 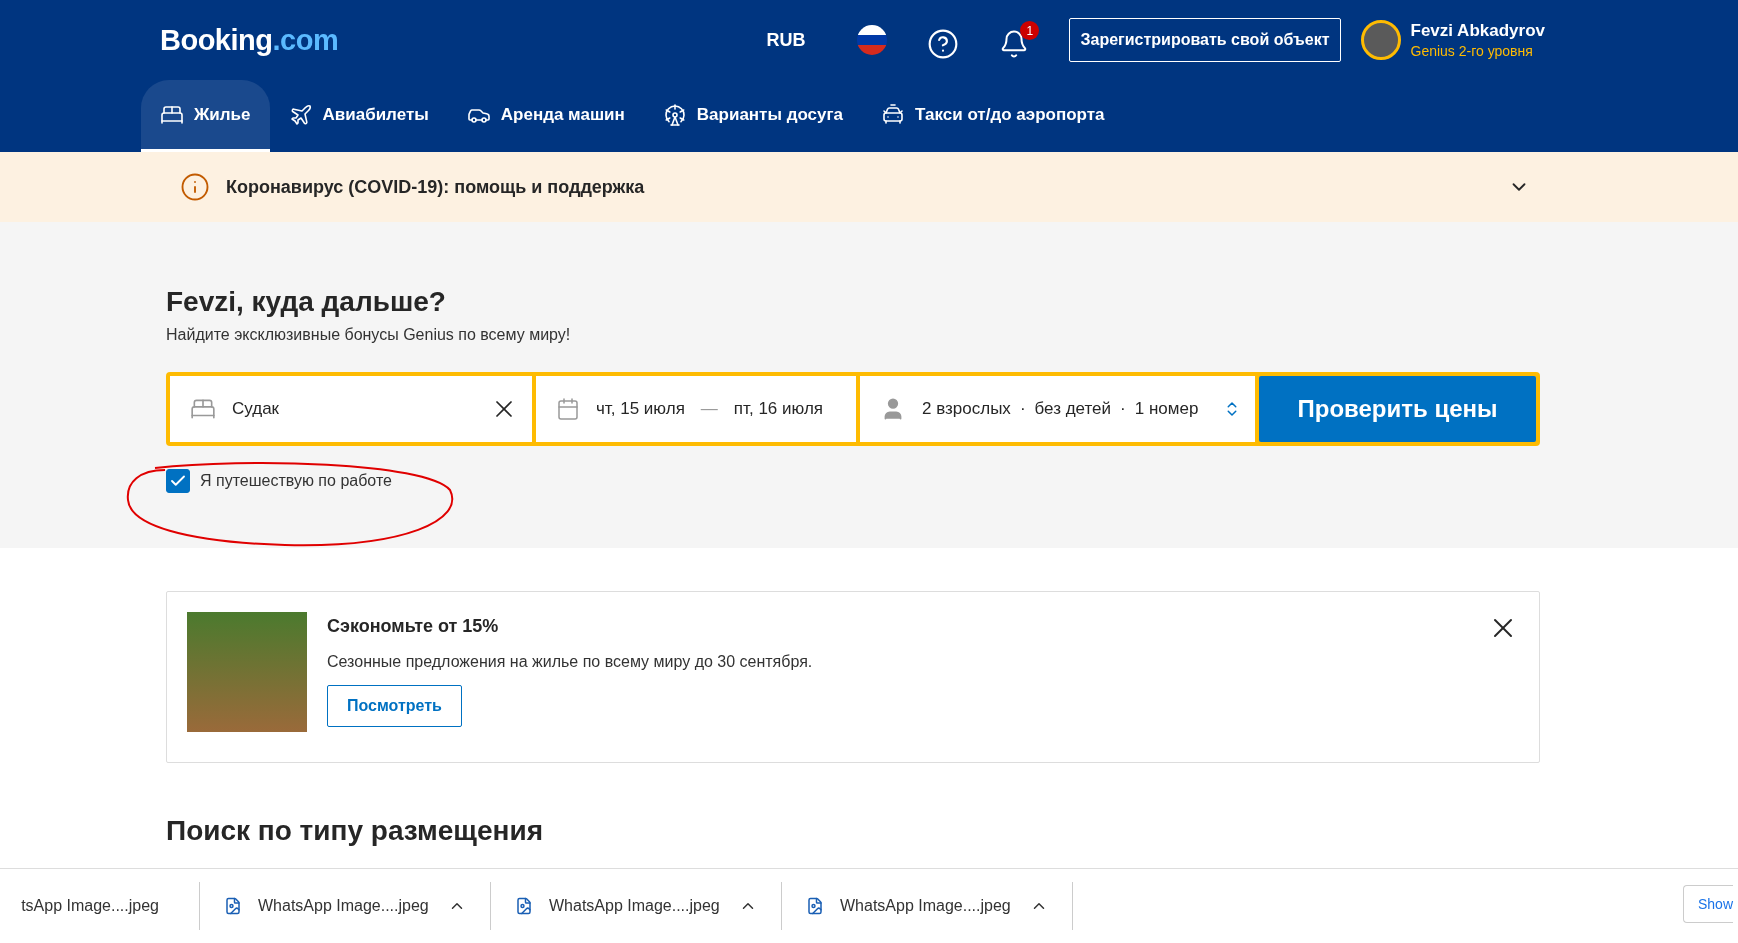 I want to click on section-title: Поиск по типу размещения, so click(x=355, y=831).